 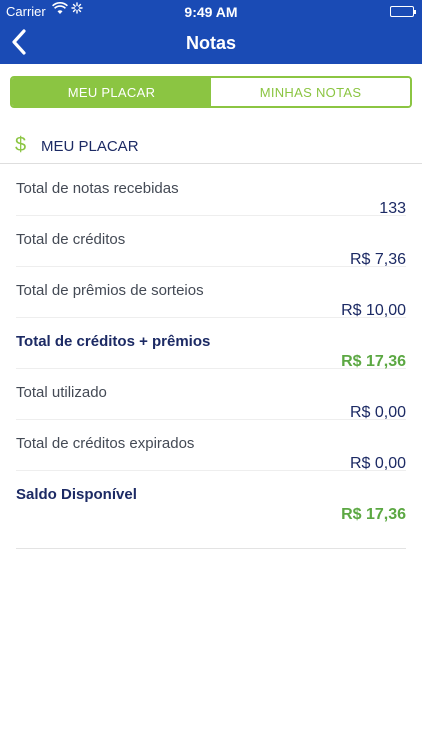 I want to click on list-item: Total utilizado R$ 0,00, so click(x=211, y=395).